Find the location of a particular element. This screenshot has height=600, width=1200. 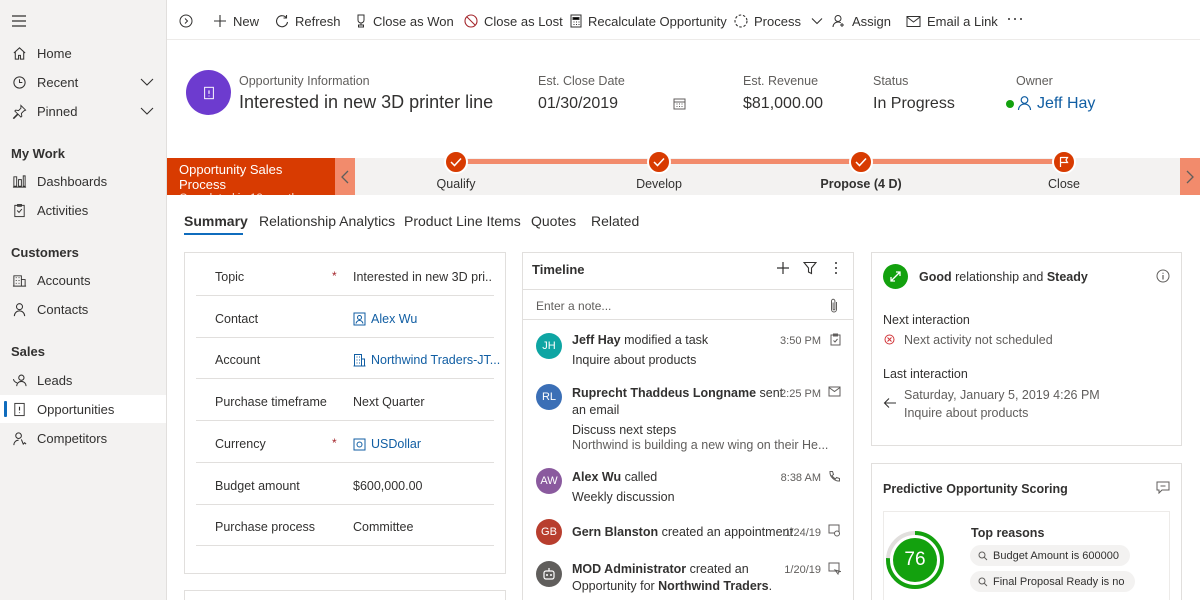

budget-value: $600,000.00 is located at coordinates (388, 486).